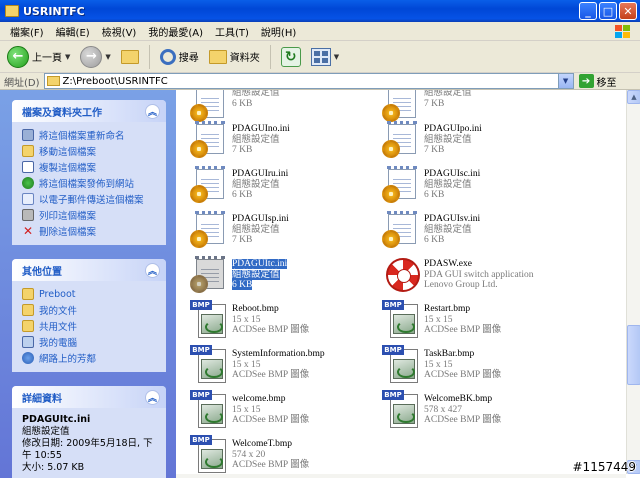  I want to click on folders-label: 資料夾, so click(244, 58).